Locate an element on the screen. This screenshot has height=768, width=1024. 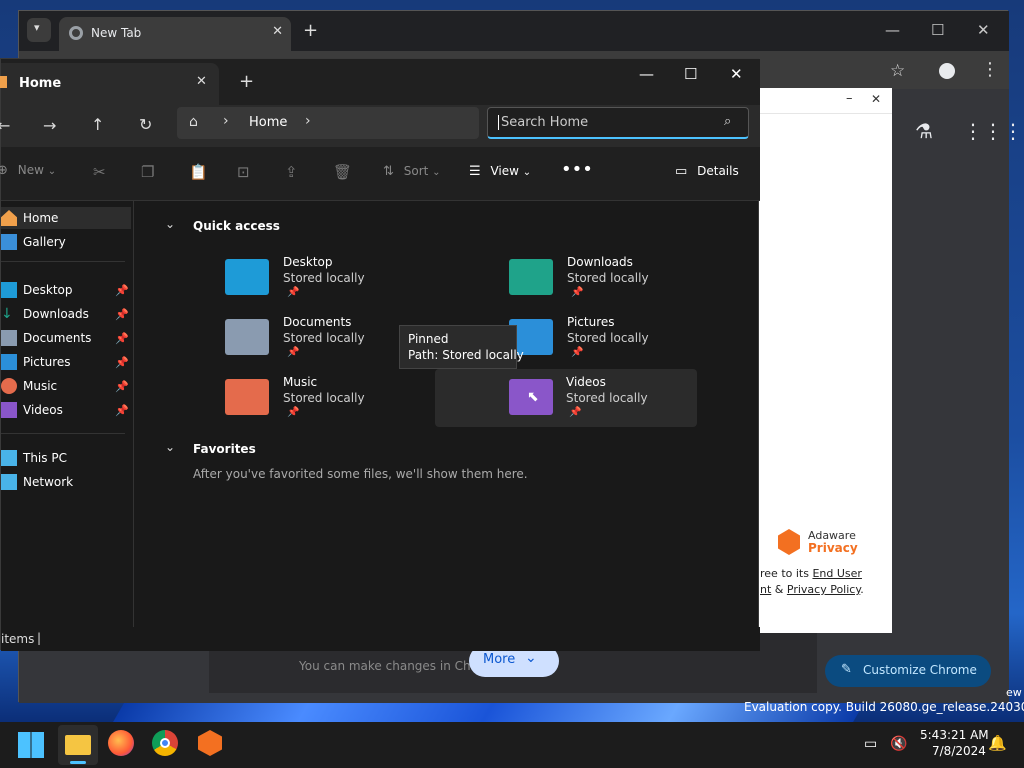
music-icon is located at coordinates (9, 386).